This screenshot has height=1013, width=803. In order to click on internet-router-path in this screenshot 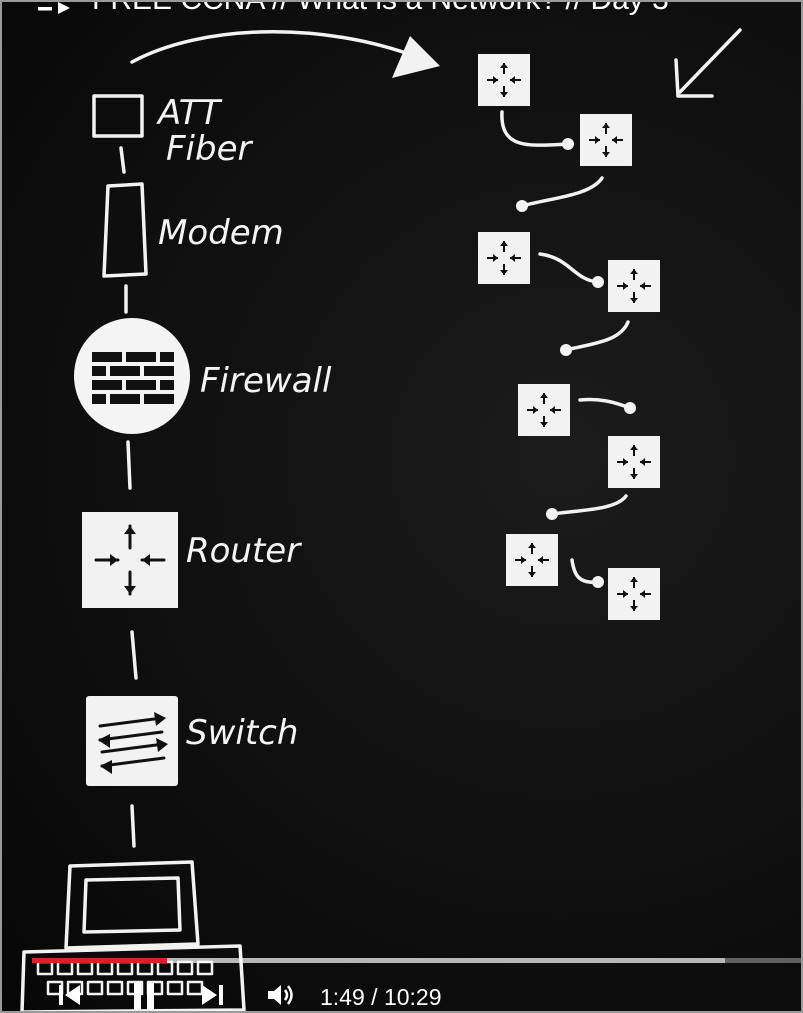, I will do `click(569, 337)`.